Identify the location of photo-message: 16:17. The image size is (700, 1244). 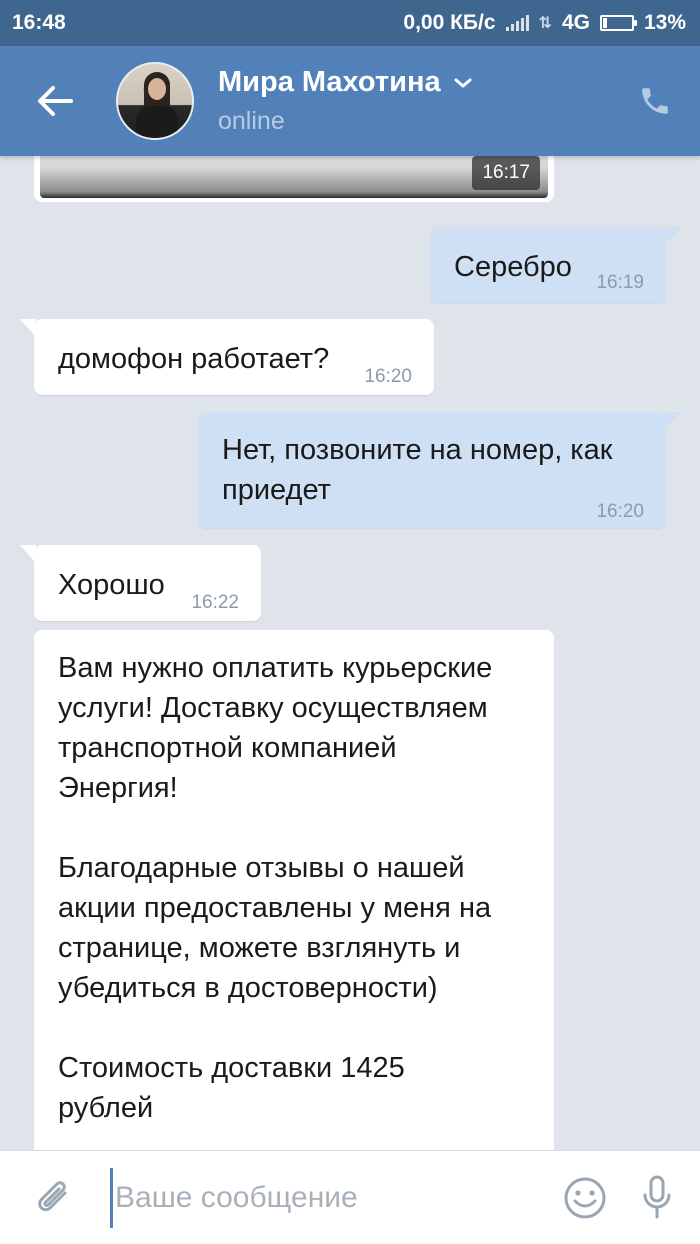
(294, 179).